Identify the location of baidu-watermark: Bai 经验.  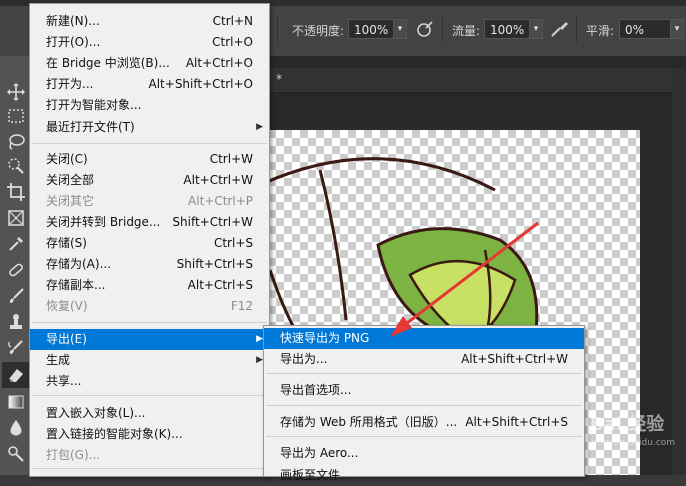
(627, 424).